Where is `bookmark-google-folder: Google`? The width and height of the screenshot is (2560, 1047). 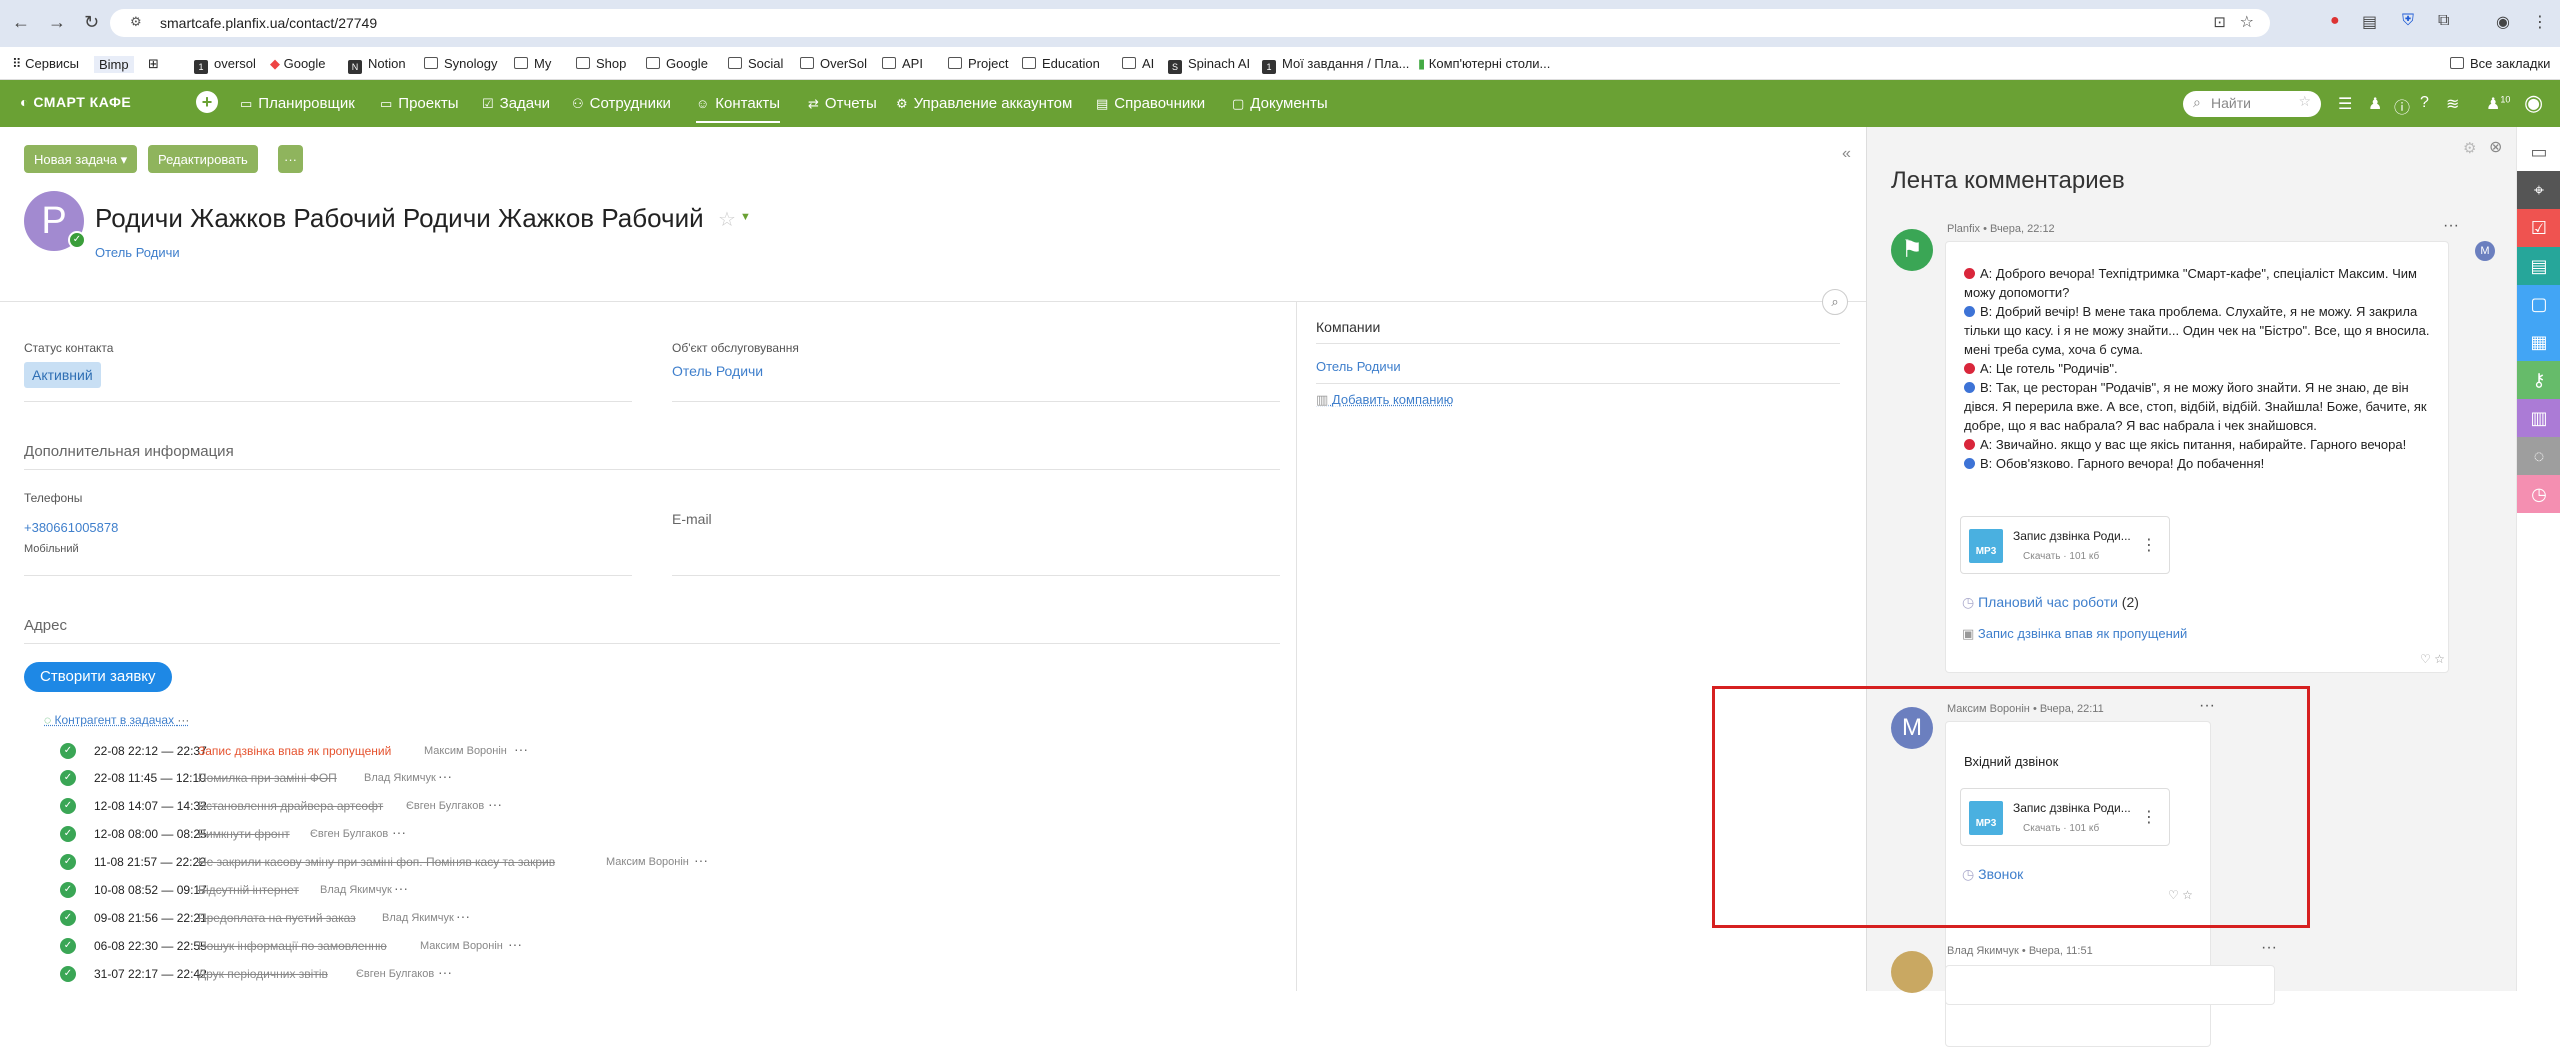 bookmark-google-folder: Google is located at coordinates (677, 63).